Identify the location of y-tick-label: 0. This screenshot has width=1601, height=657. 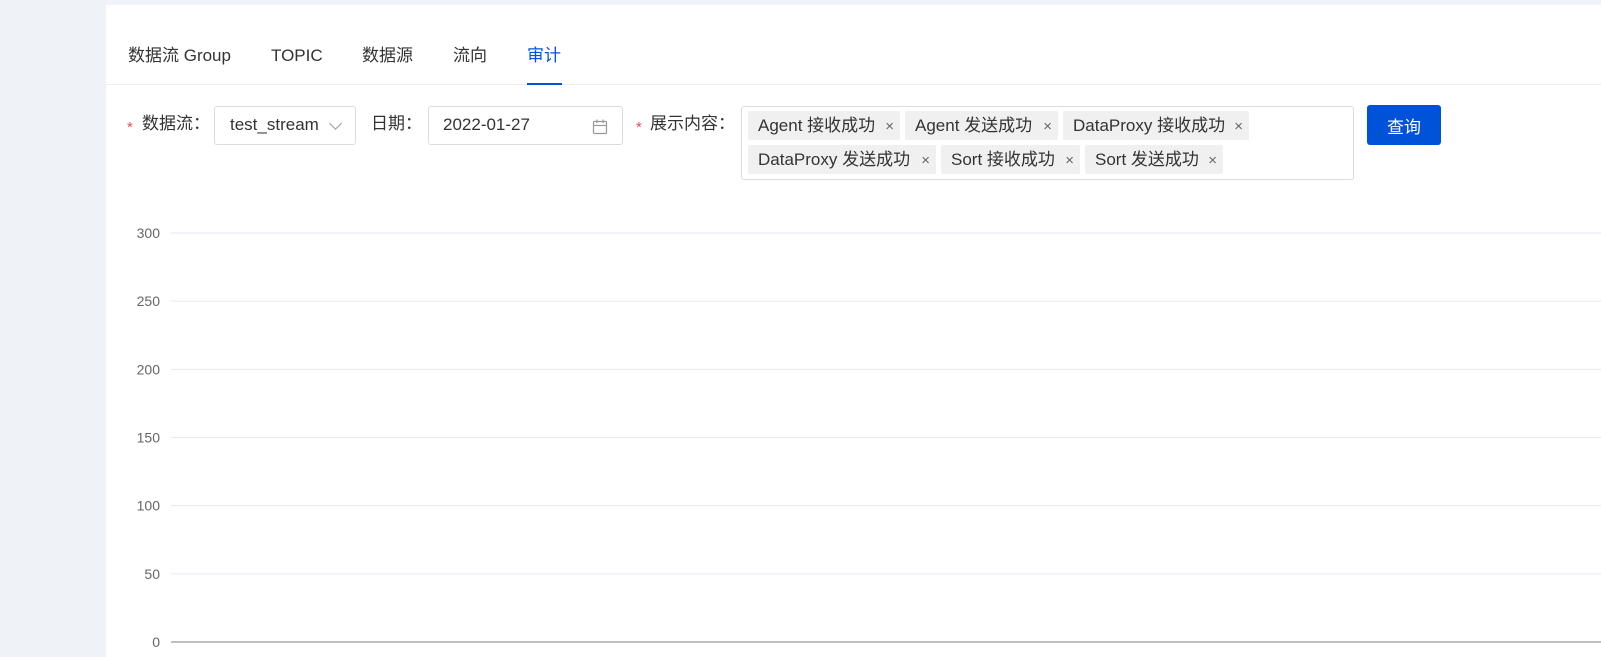
(156, 642).